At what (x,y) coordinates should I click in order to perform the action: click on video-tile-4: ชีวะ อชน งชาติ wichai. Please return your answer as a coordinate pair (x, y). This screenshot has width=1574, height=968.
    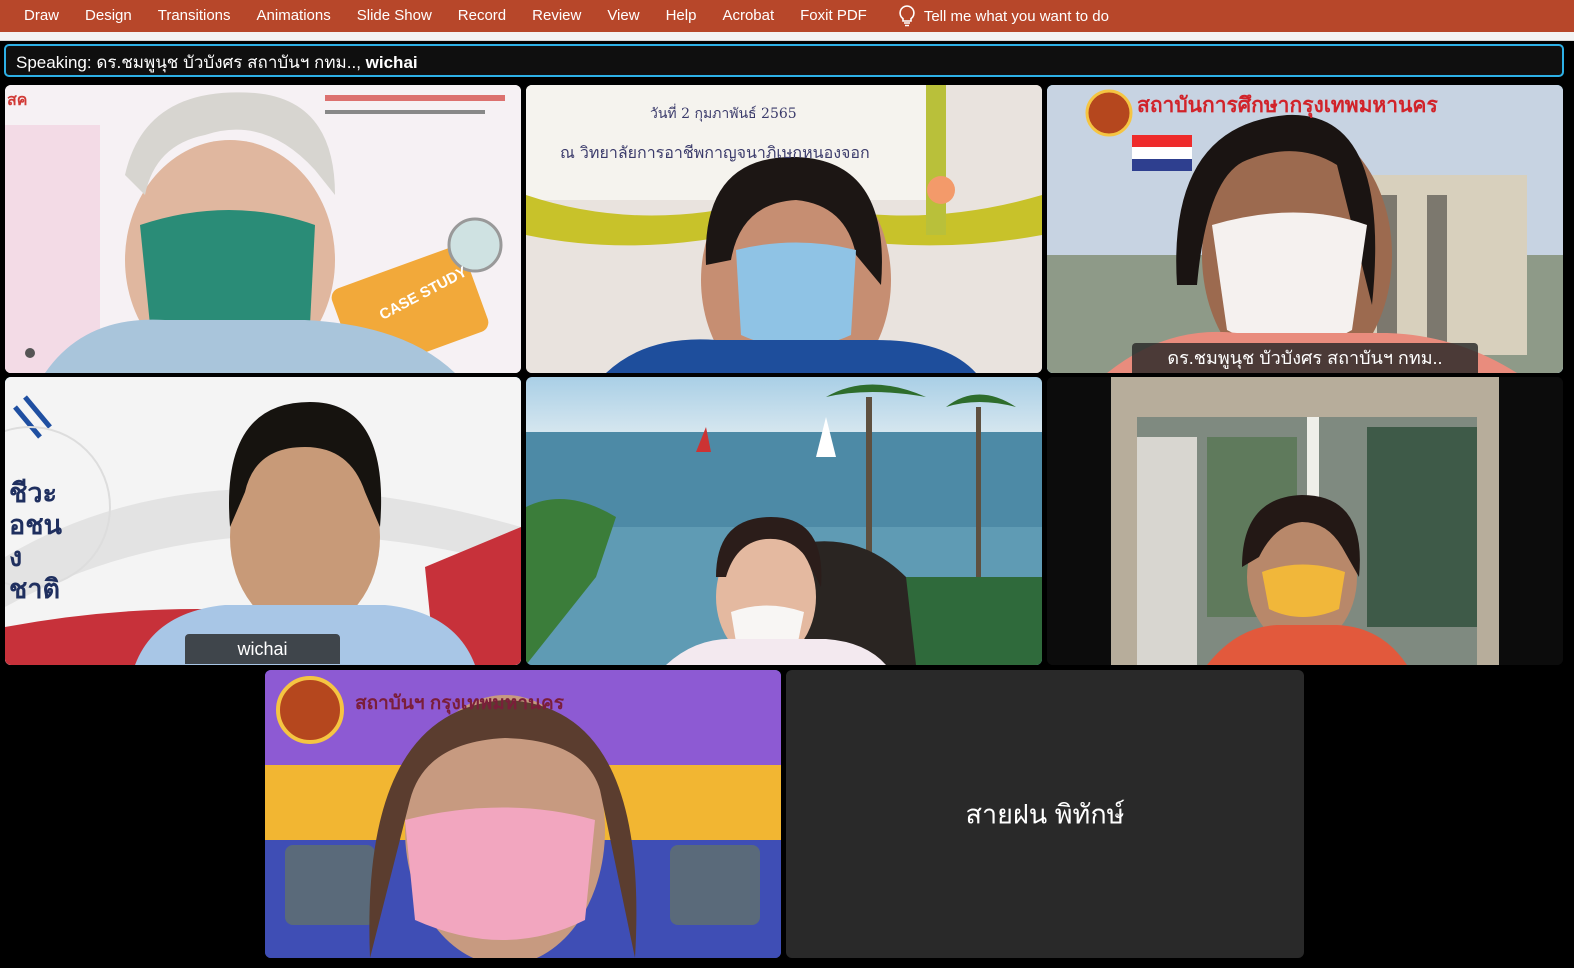
    Looking at the image, I should click on (263, 521).